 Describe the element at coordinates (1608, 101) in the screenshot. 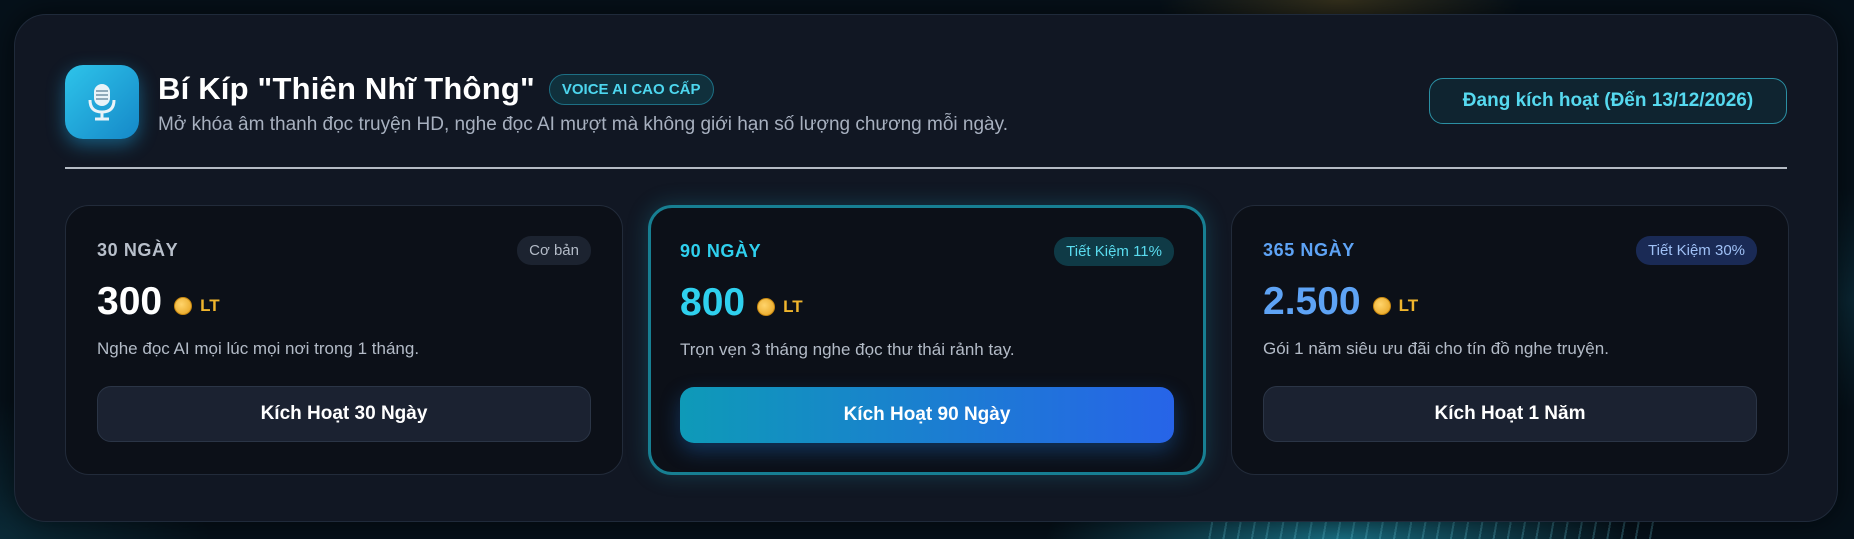

I see `activation-status-badge: Đang kích hoạt (Đến 13/12/2026)` at that location.